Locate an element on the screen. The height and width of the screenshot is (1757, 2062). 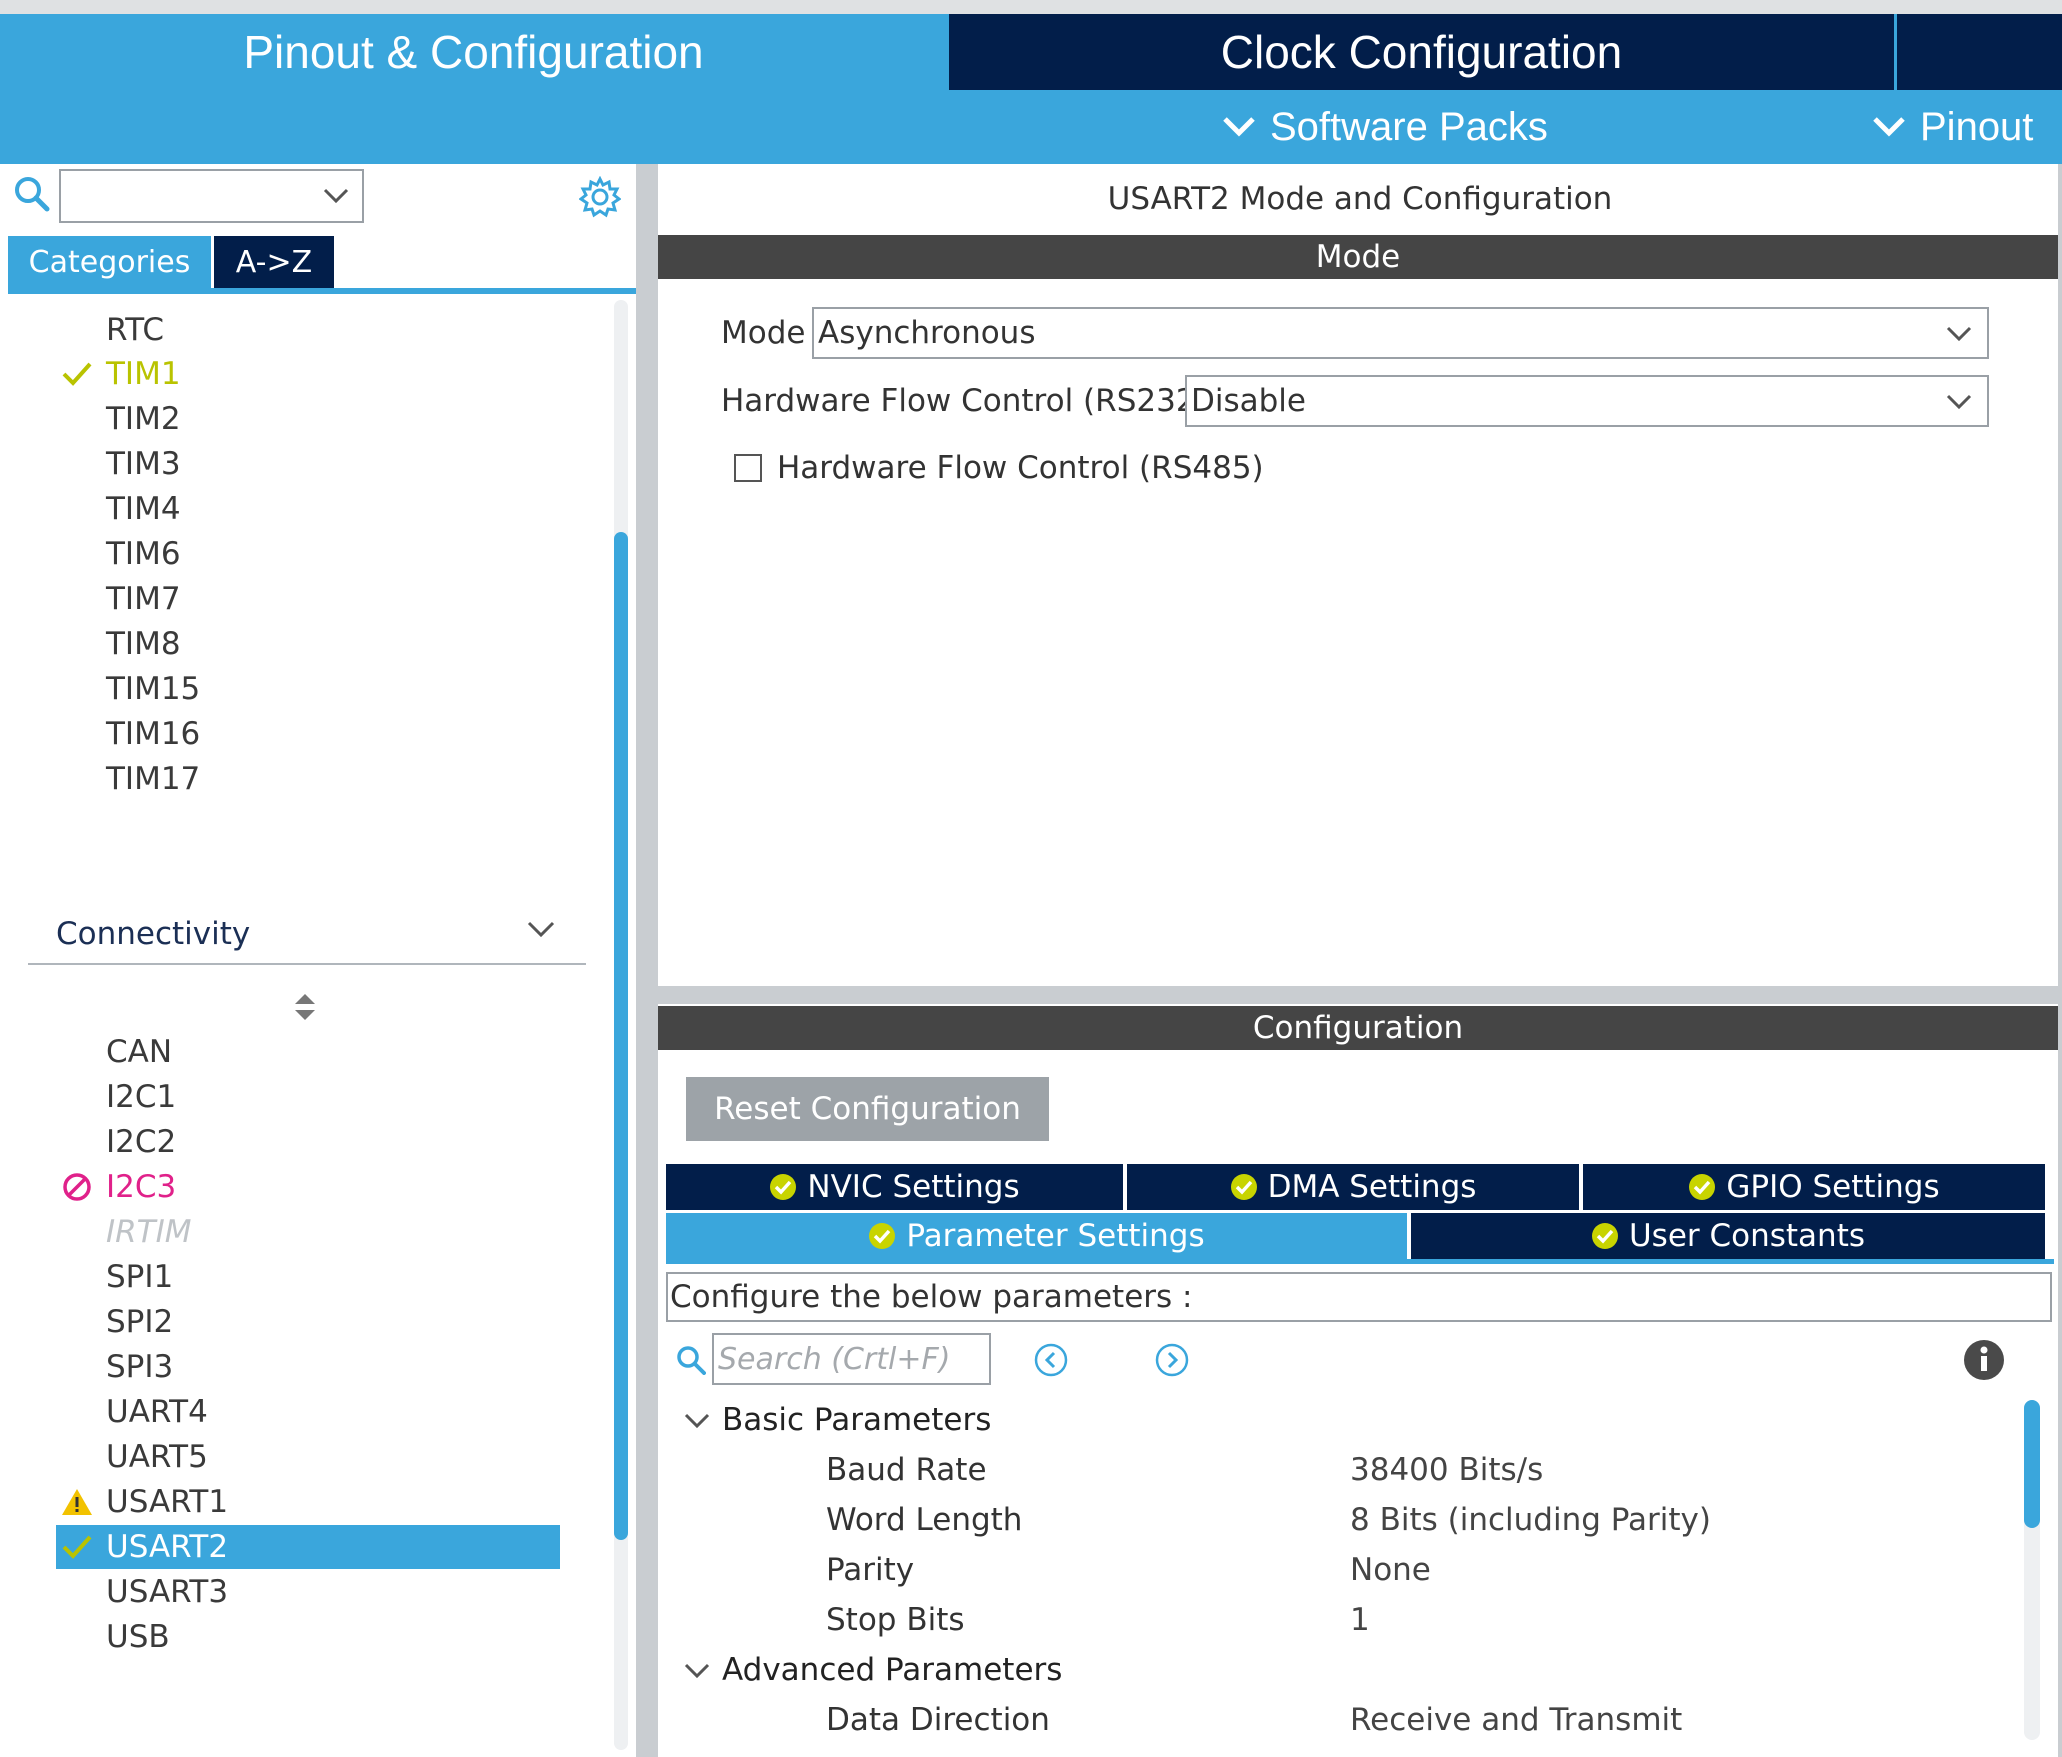
configuration-section-header: Configuration is located at coordinates (1358, 1028).